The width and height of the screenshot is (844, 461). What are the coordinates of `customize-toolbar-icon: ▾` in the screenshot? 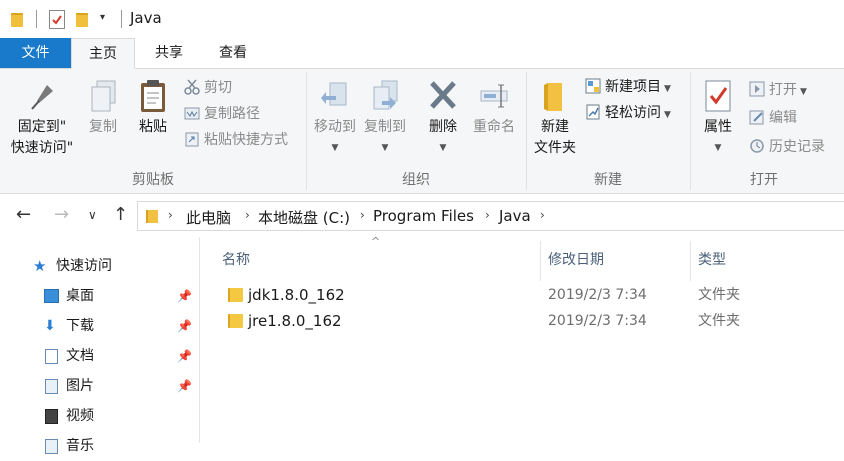 It's located at (102, 17).